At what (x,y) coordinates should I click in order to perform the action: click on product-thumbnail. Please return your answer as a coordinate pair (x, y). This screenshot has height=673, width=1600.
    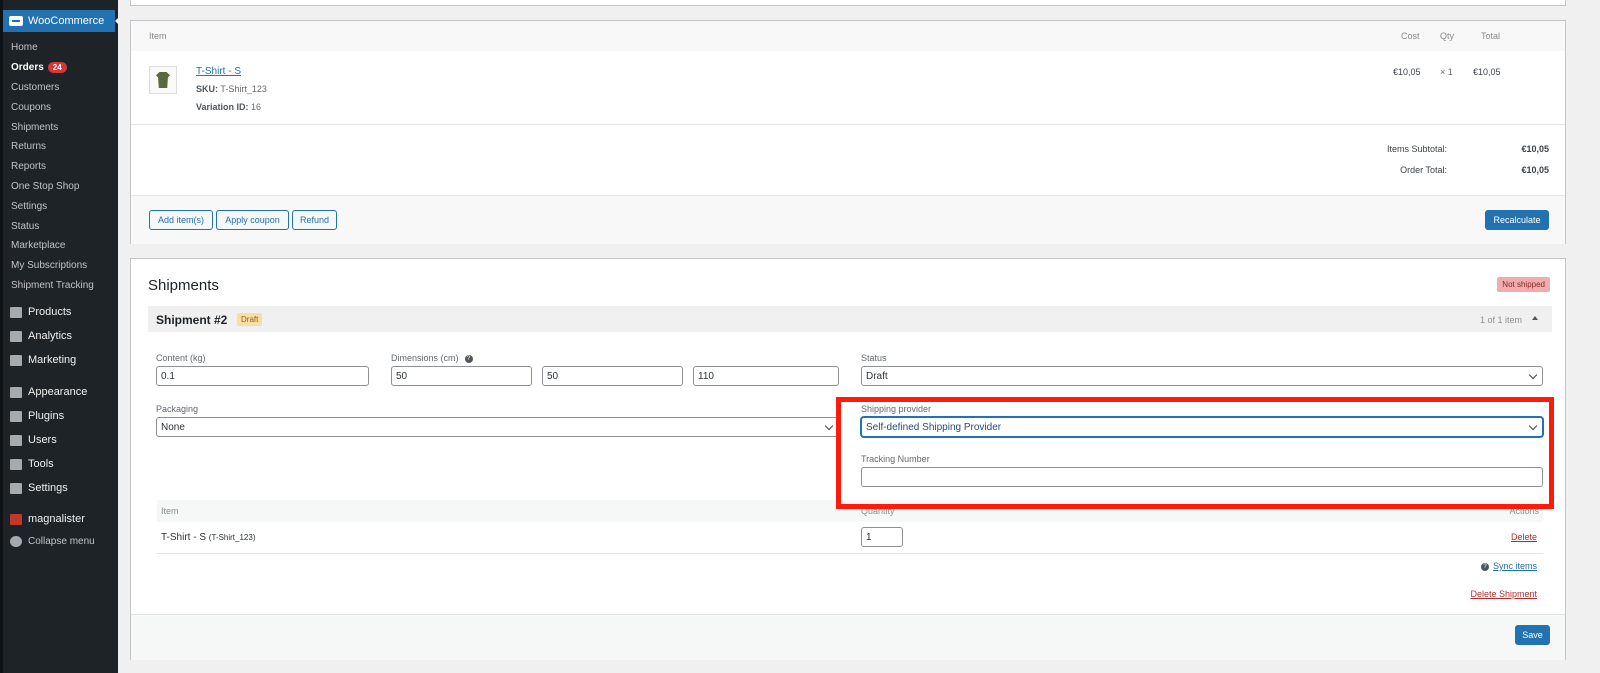
    Looking at the image, I should click on (163, 80).